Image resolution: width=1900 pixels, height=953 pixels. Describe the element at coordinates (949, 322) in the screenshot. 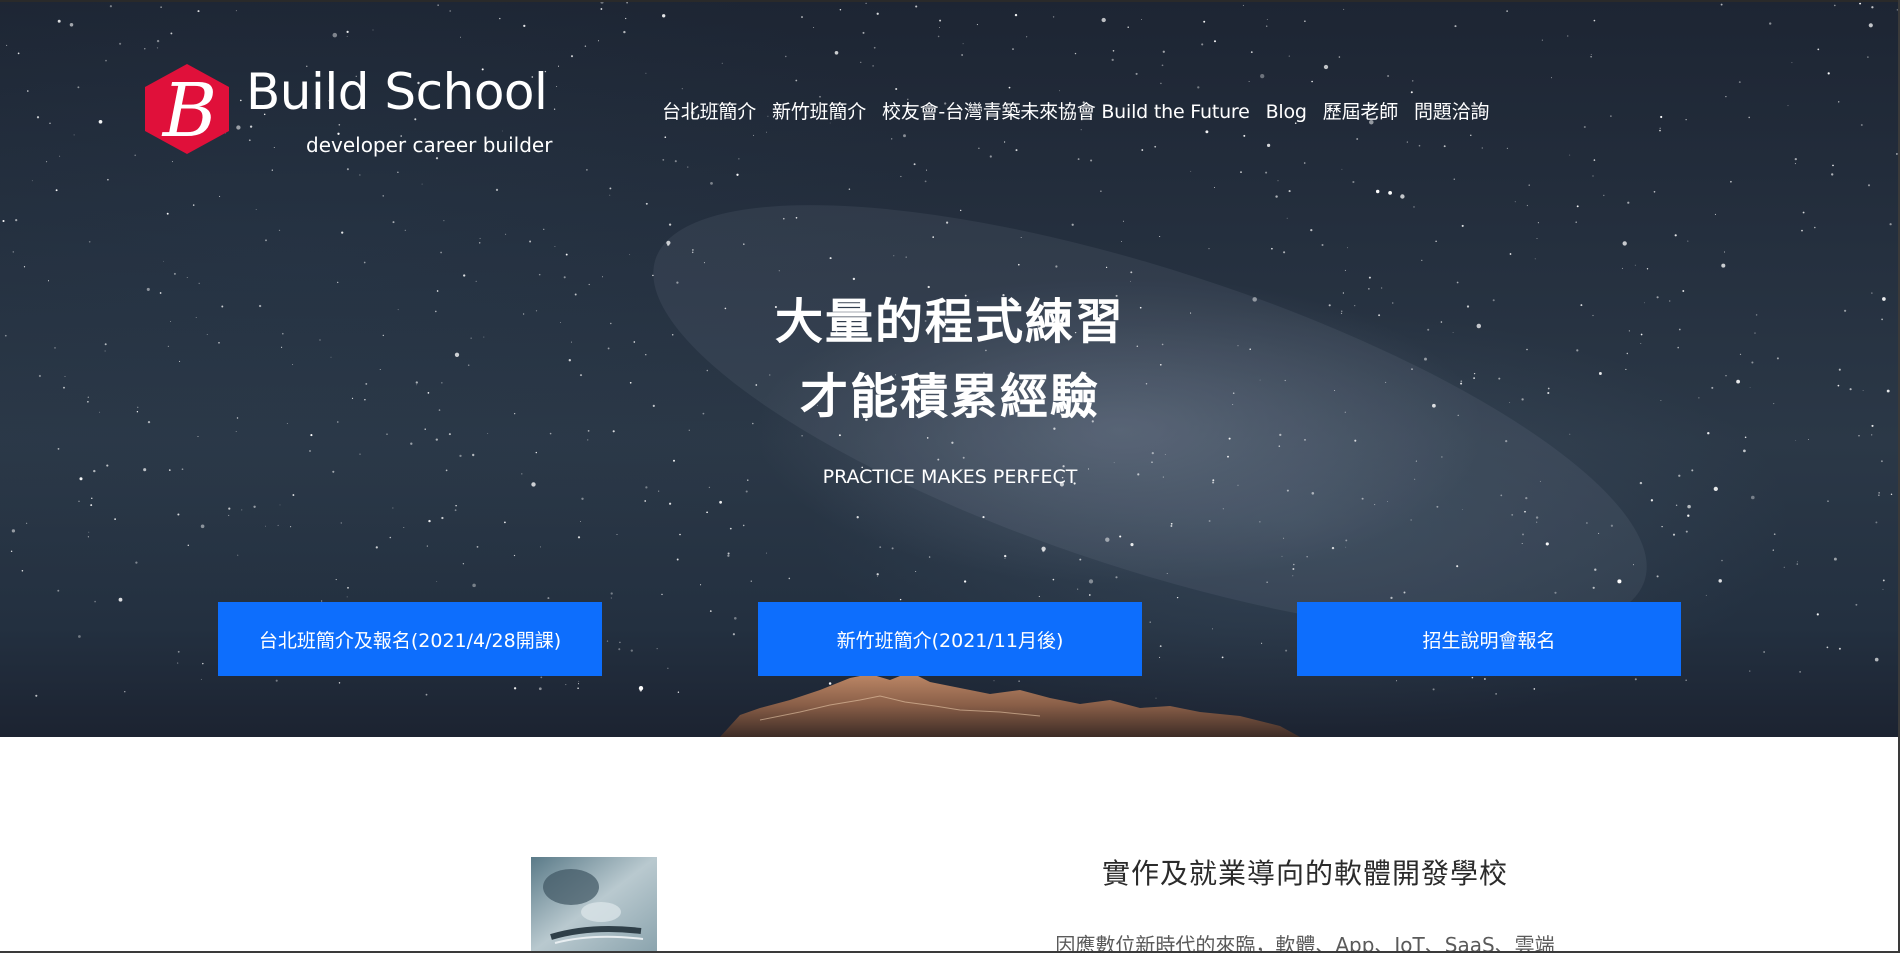

I see `hero-headline-line-1: 大量的程式練習` at that location.